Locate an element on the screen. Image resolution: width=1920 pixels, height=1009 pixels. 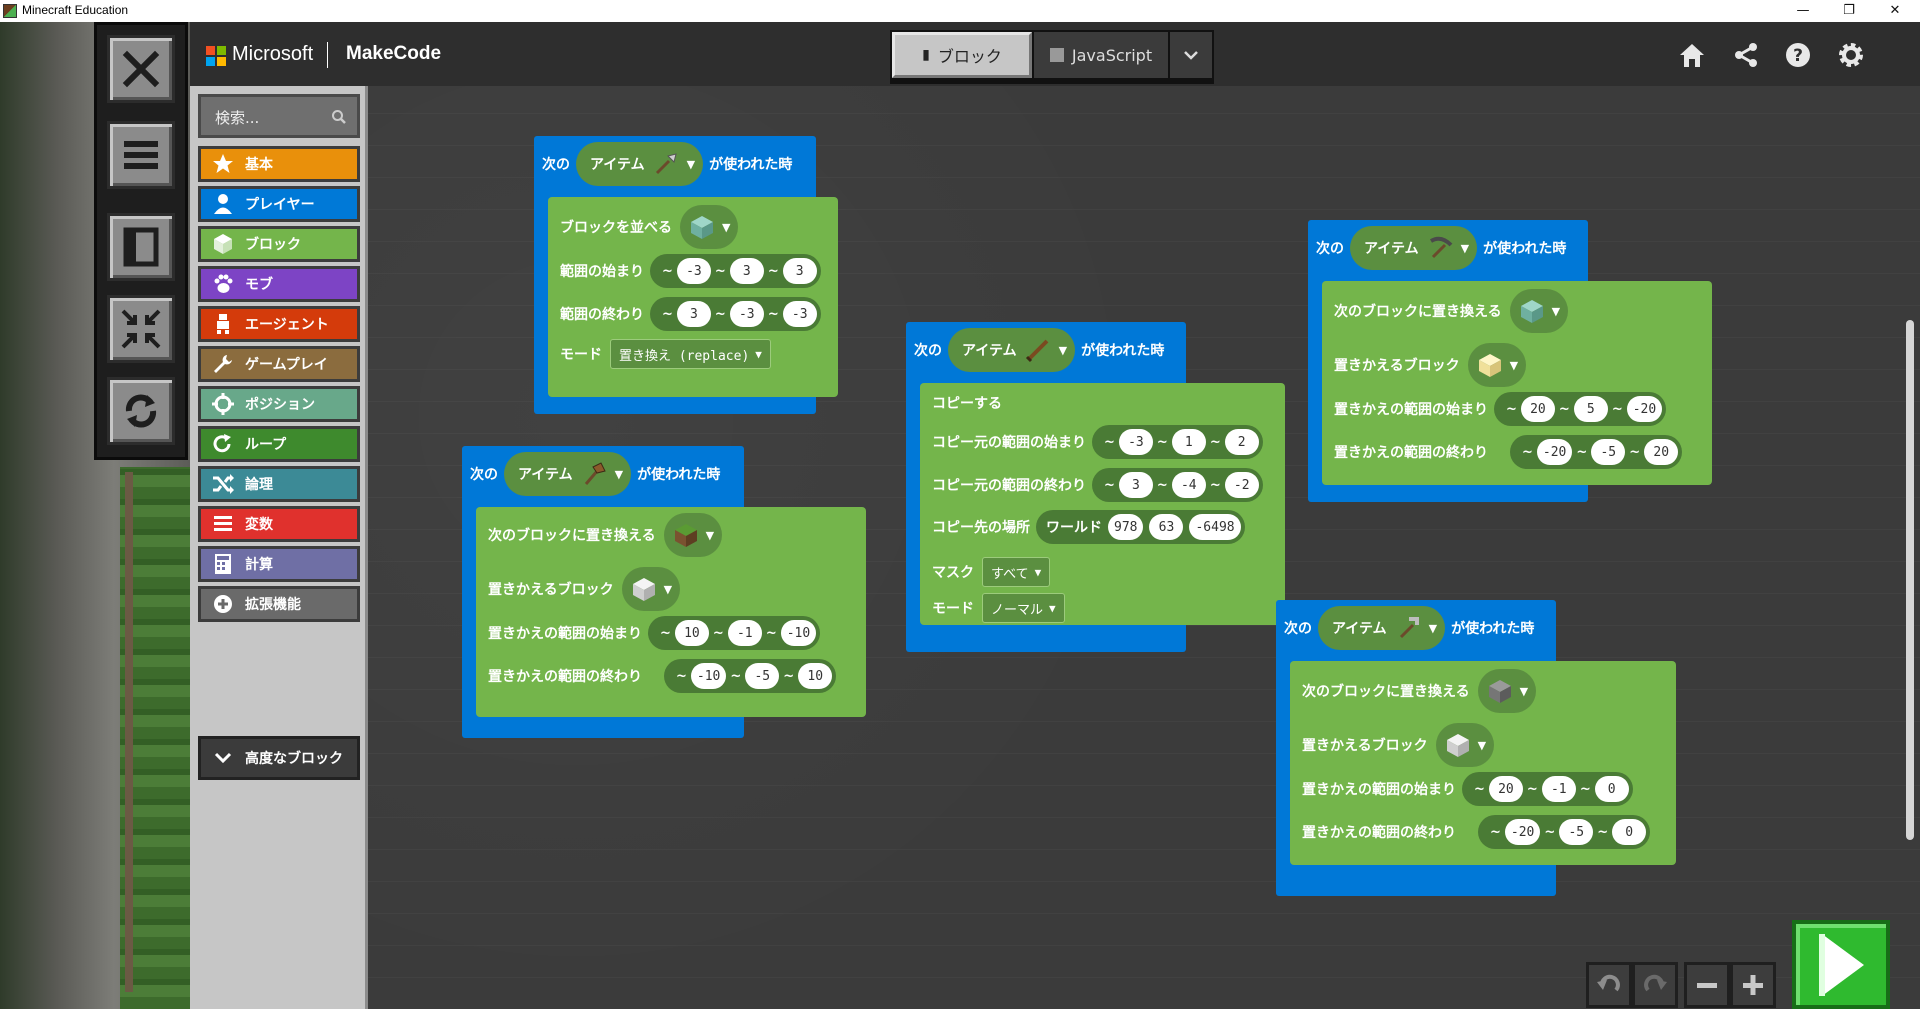
tab-blocks: ▮ ブロック is located at coordinates (962, 55).